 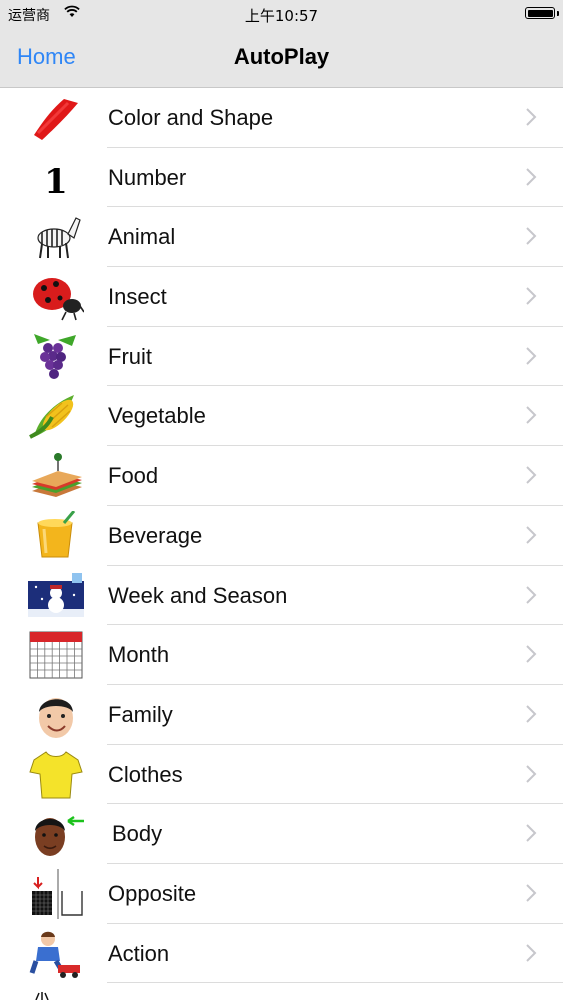 I want to click on list-item-label: Fruit, so click(x=130, y=356).